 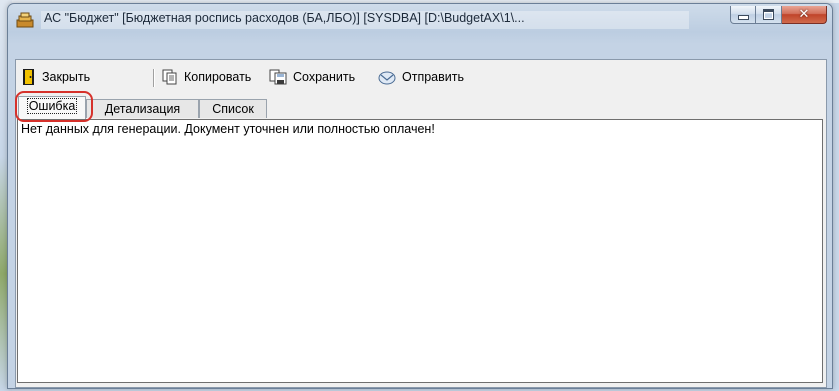 I want to click on save-icon, so click(x=278, y=77).